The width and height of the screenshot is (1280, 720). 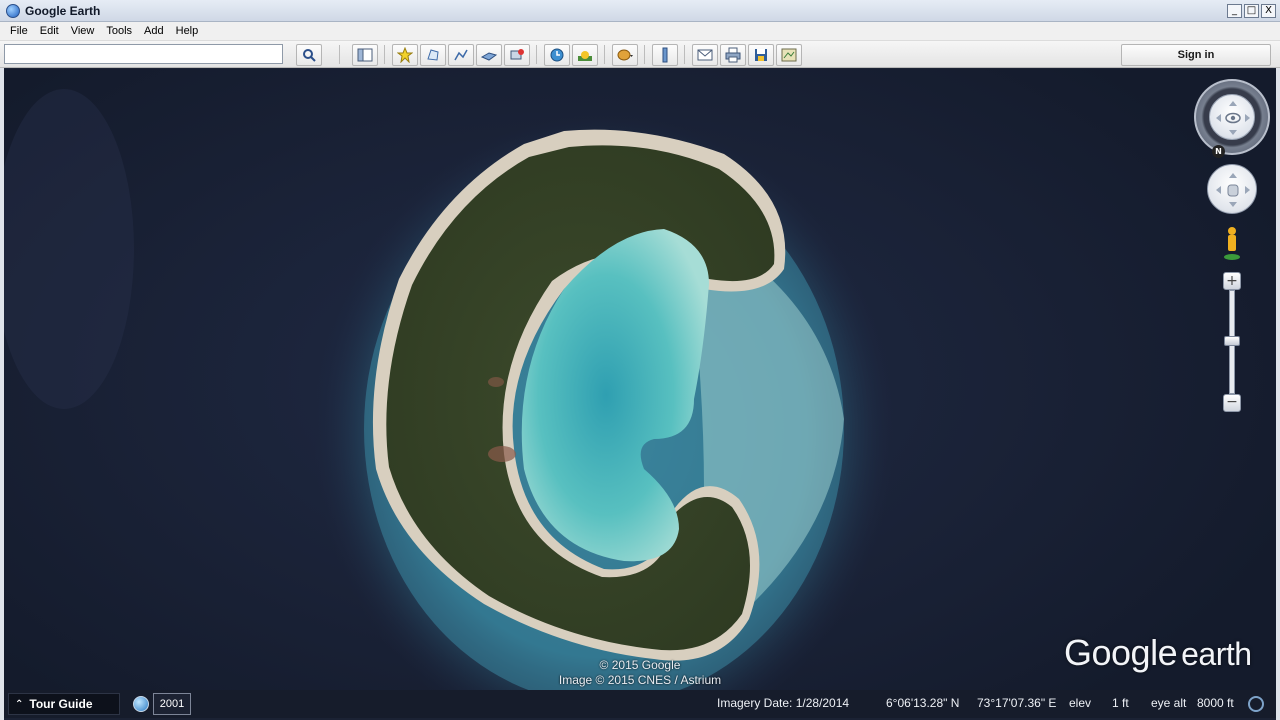 I want to click on logo-earth: earth, so click(x=1216, y=654).